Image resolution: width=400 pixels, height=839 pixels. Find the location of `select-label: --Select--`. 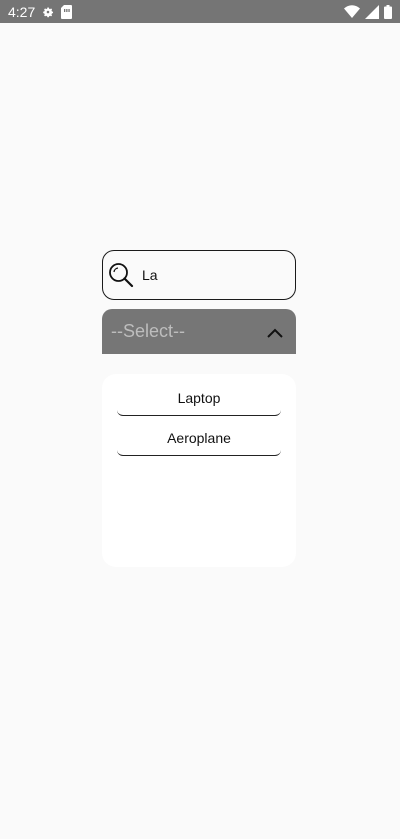

select-label: --Select-- is located at coordinates (148, 331).